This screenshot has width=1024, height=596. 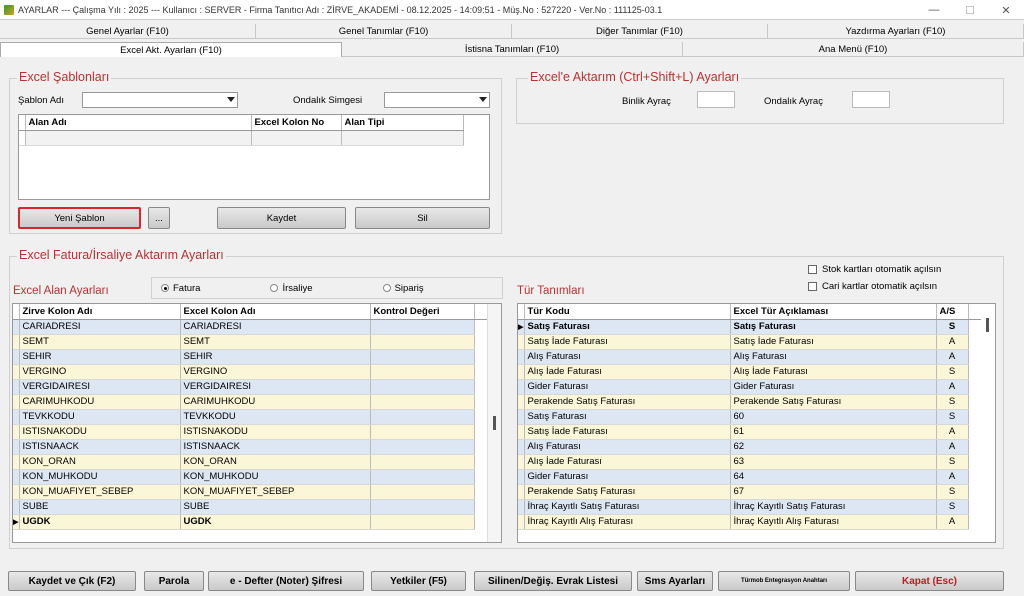 I want to click on table-cell: SUBE, so click(x=275, y=507).